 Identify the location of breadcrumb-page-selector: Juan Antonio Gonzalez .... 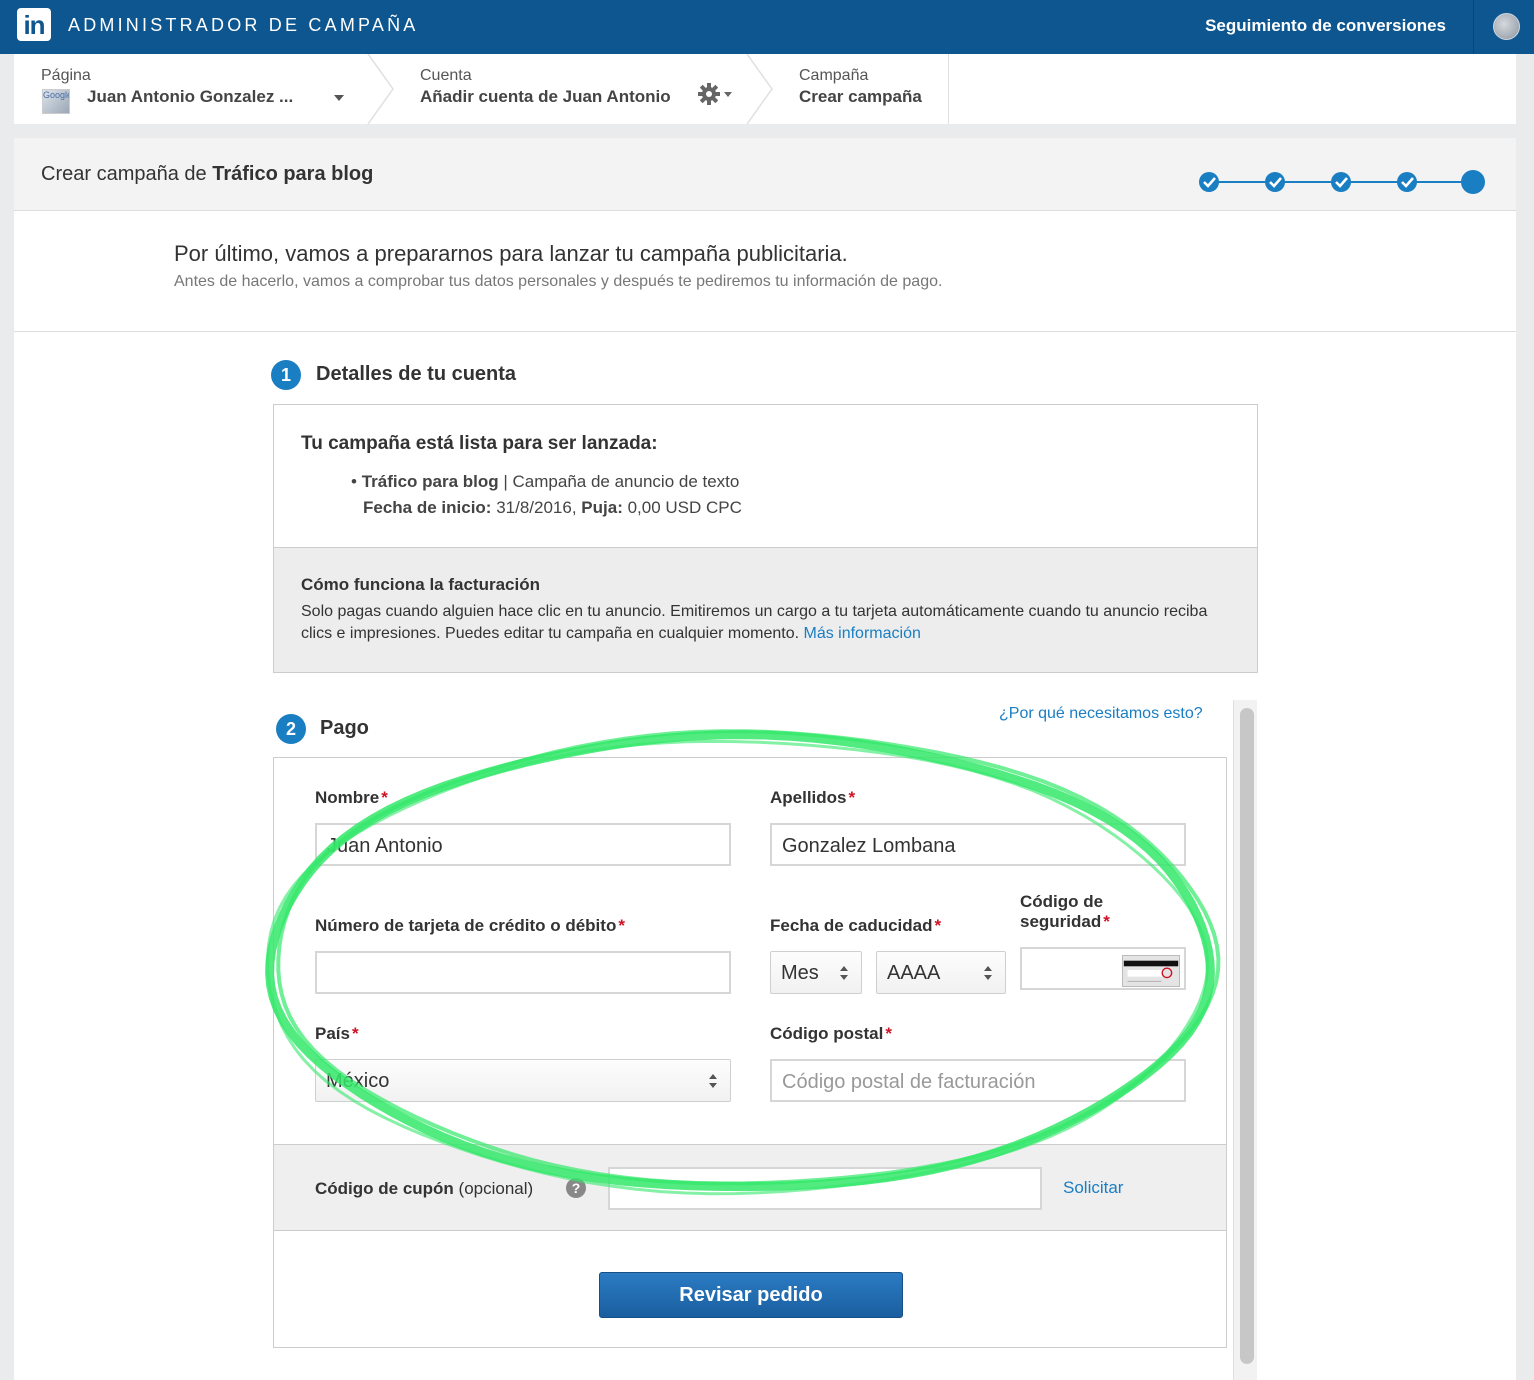
(190, 97).